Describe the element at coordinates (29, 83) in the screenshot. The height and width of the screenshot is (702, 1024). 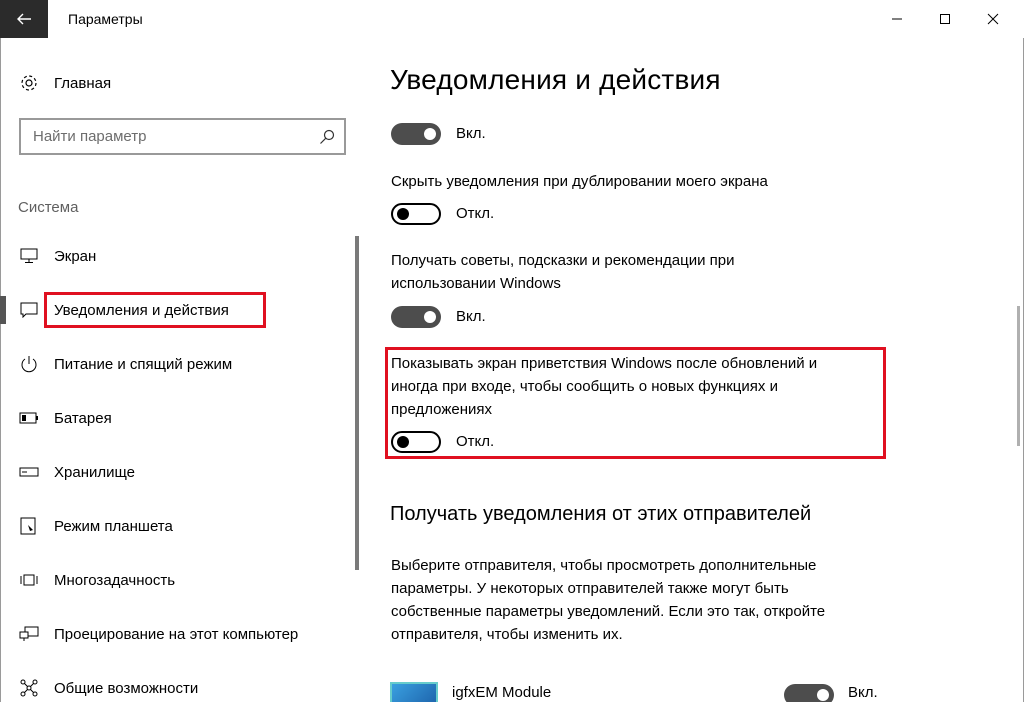
I see `gear-icon` at that location.